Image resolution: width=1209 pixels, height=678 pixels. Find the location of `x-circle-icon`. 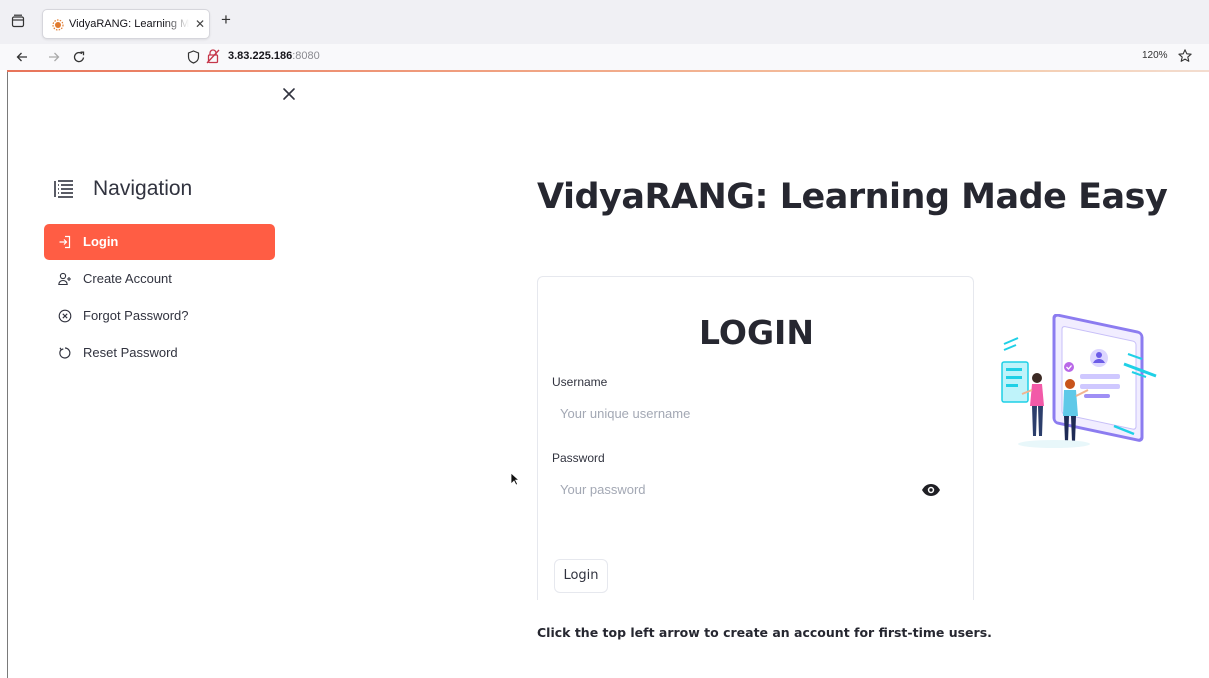

x-circle-icon is located at coordinates (65, 316).